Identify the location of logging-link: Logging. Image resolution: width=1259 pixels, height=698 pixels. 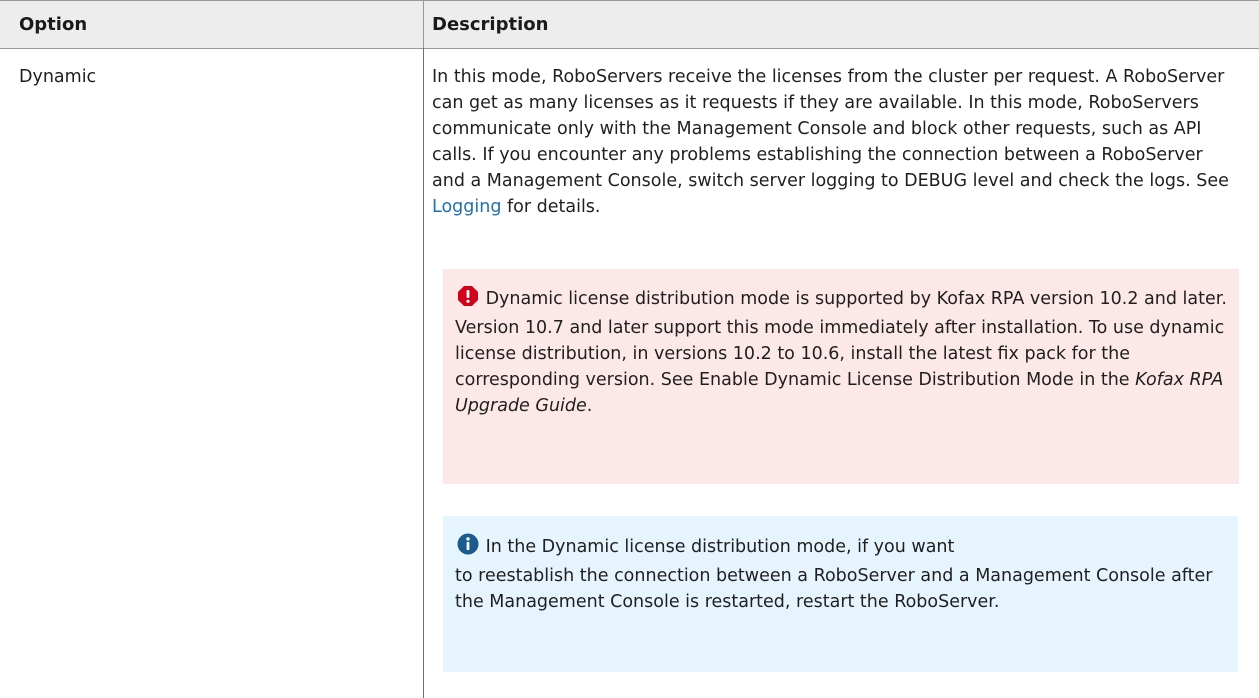
(466, 207).